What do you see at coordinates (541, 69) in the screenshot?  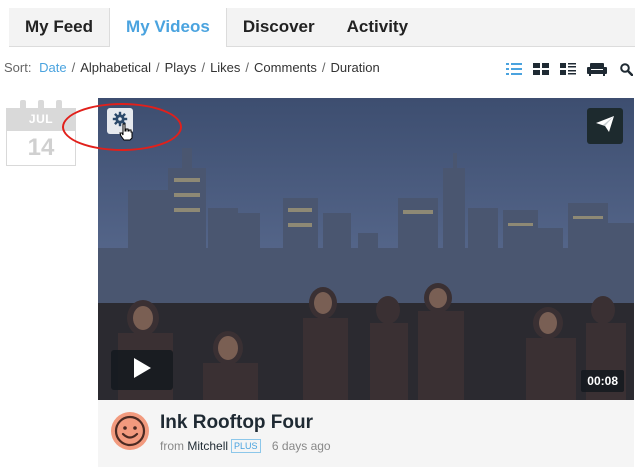 I see `grid-view-icon` at bounding box center [541, 69].